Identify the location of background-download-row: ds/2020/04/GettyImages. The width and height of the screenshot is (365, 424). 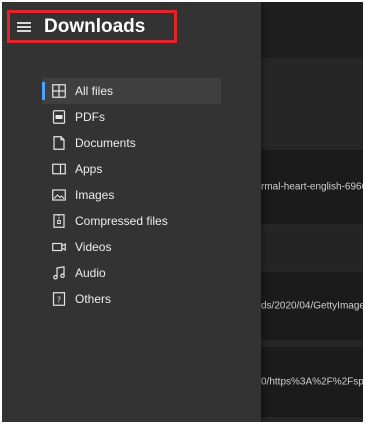
(312, 306).